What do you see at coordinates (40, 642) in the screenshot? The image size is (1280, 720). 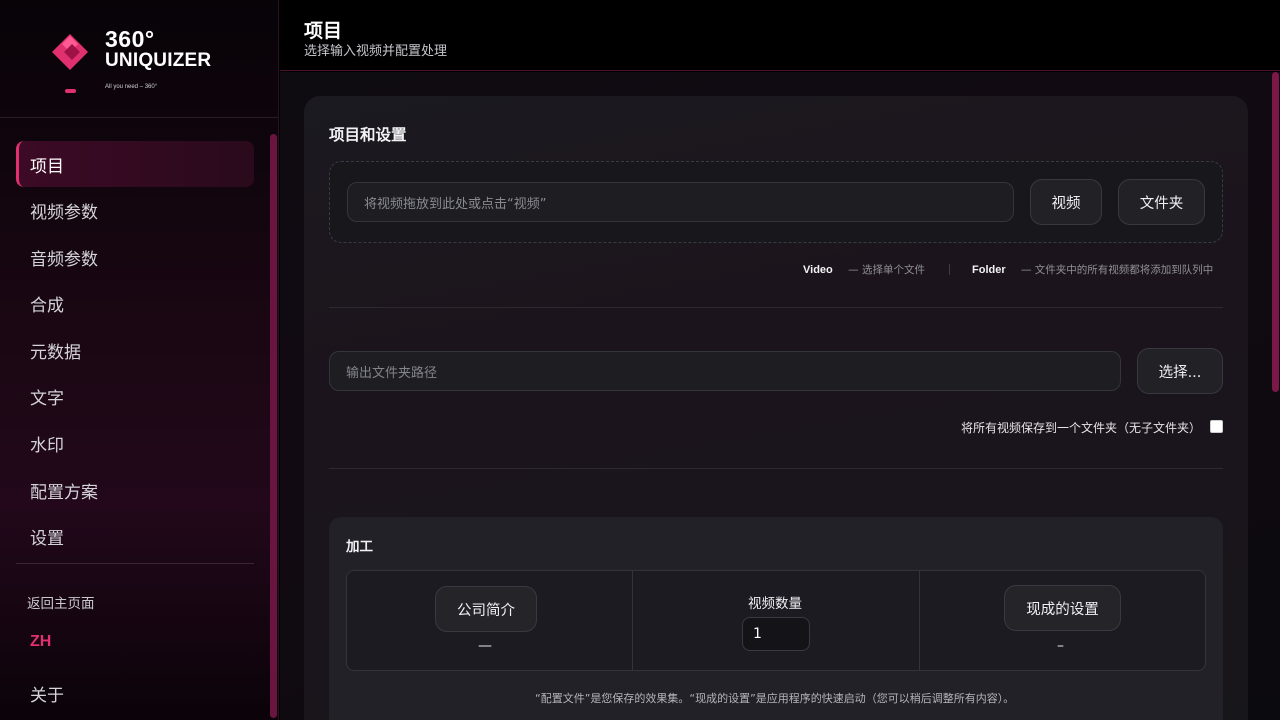 I see `language-toggle: ZH` at bounding box center [40, 642].